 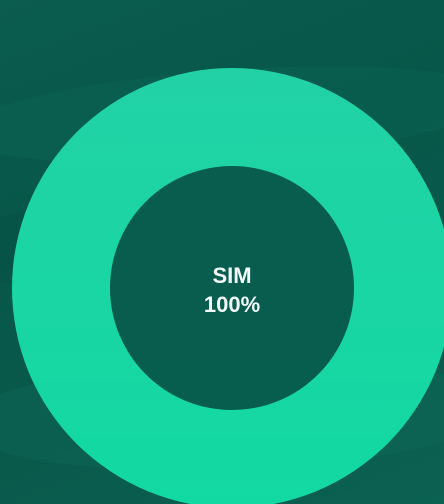 What do you see at coordinates (231, 275) in the screenshot?
I see `center-category-label: SIM` at bounding box center [231, 275].